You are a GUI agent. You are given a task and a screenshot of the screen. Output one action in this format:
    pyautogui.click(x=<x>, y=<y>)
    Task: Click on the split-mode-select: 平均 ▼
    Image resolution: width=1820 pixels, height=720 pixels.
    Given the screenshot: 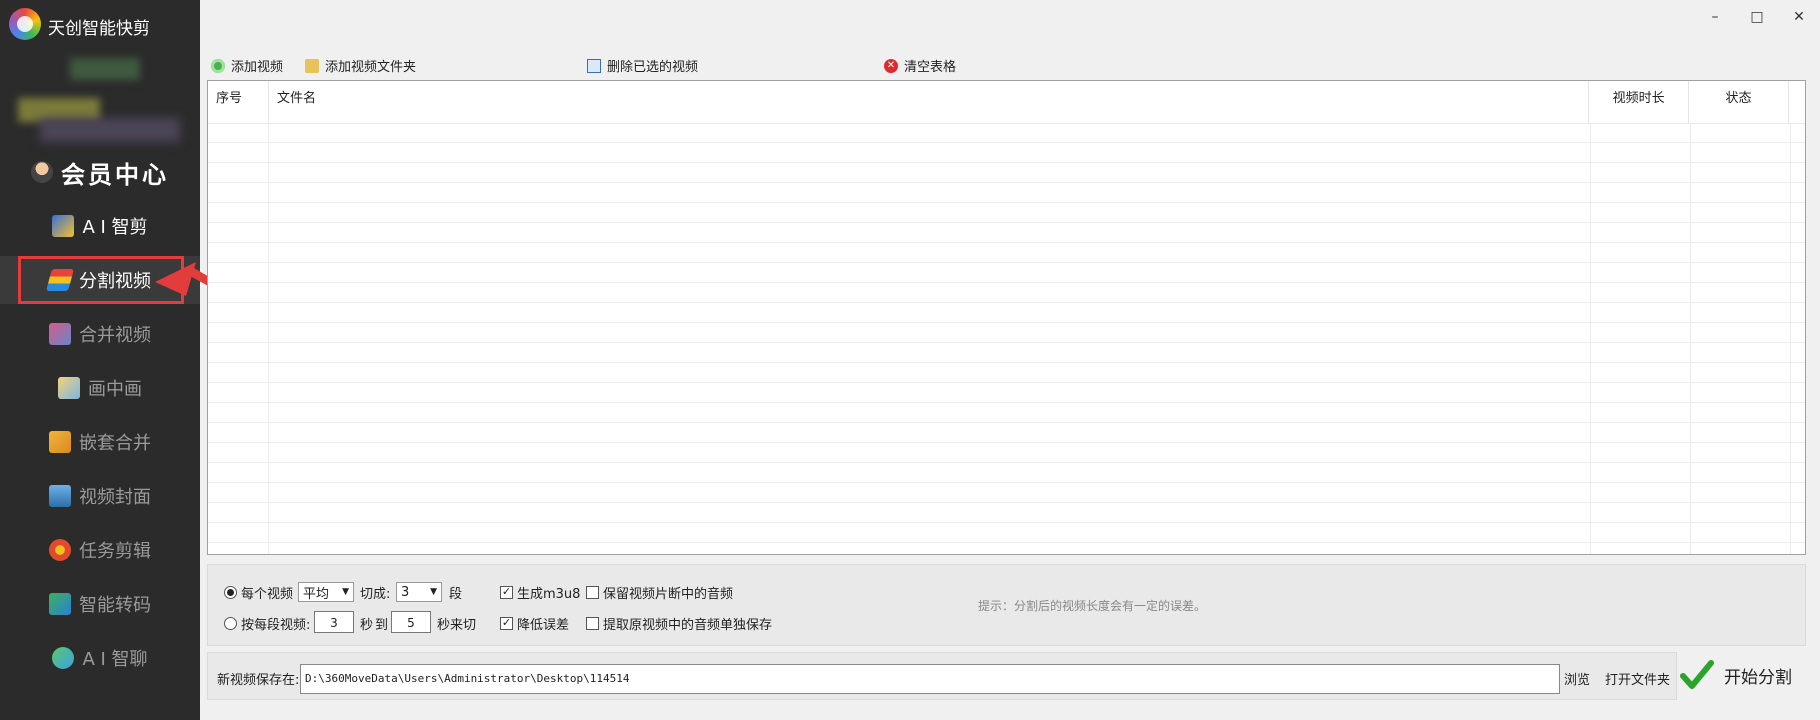 What is the action you would take?
    pyautogui.click(x=326, y=592)
    